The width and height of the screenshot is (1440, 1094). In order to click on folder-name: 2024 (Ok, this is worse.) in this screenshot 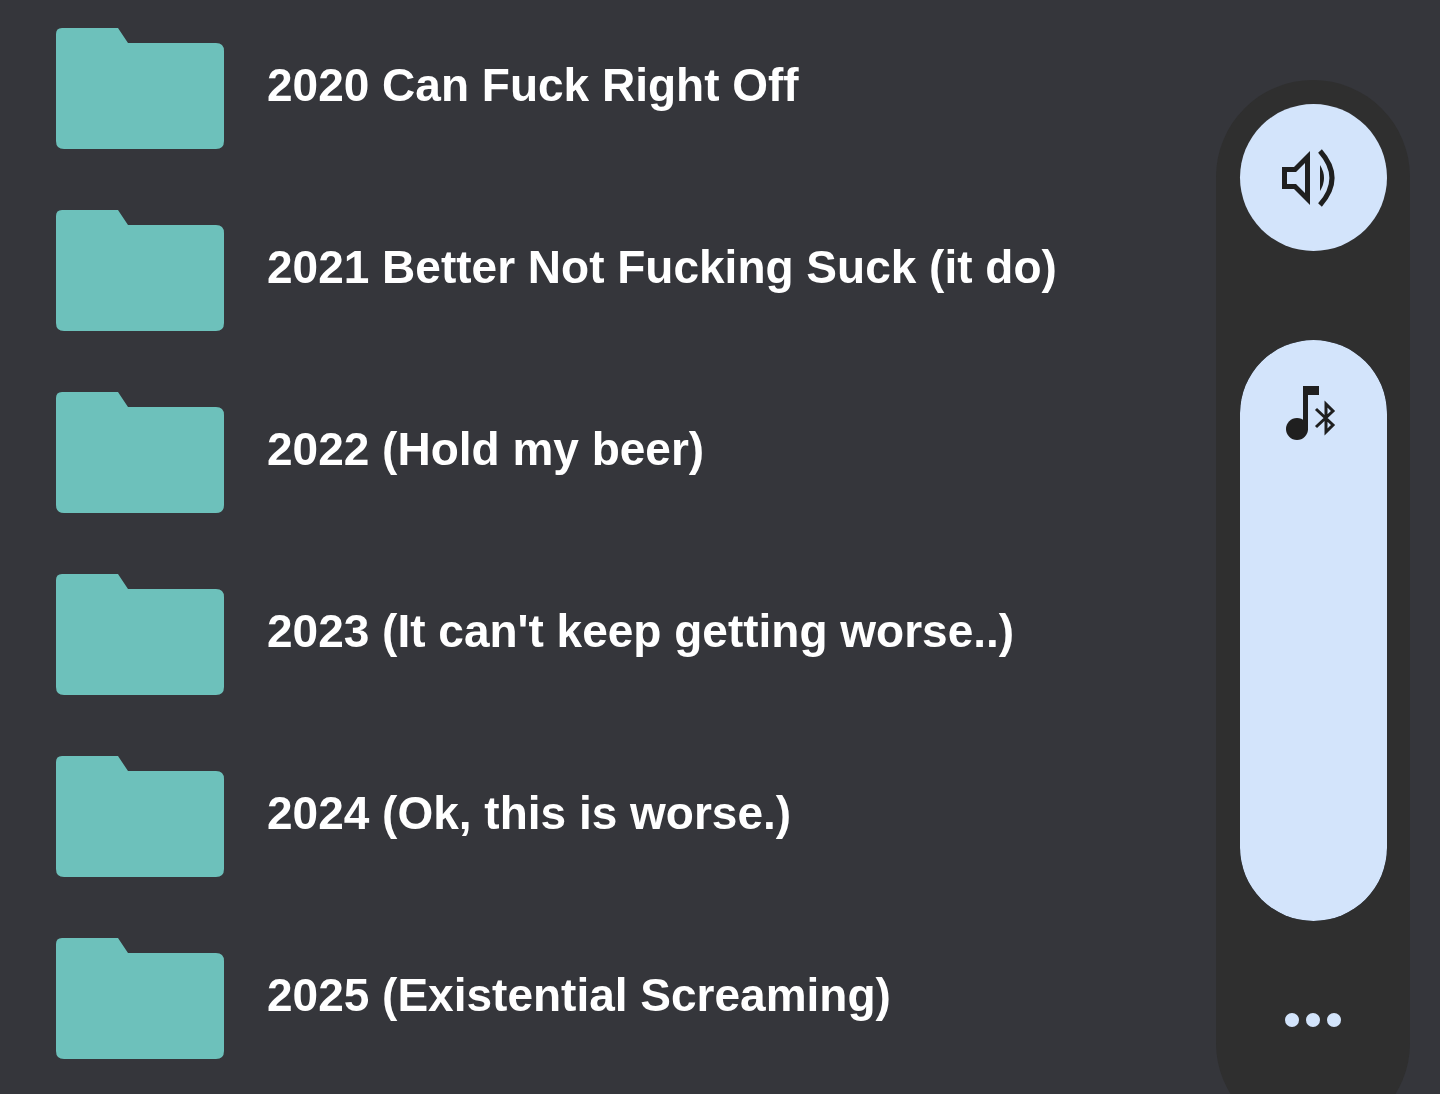, I will do `click(529, 813)`.